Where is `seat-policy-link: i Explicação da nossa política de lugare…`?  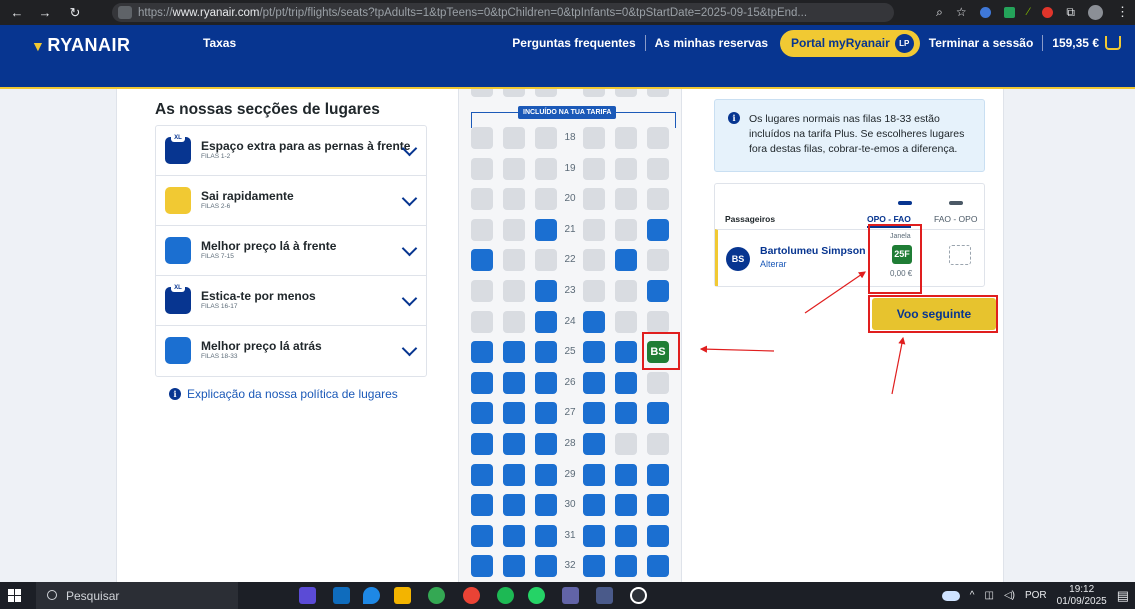
seat-policy-link: i Explicação da nossa política de lugare… is located at coordinates (283, 394).